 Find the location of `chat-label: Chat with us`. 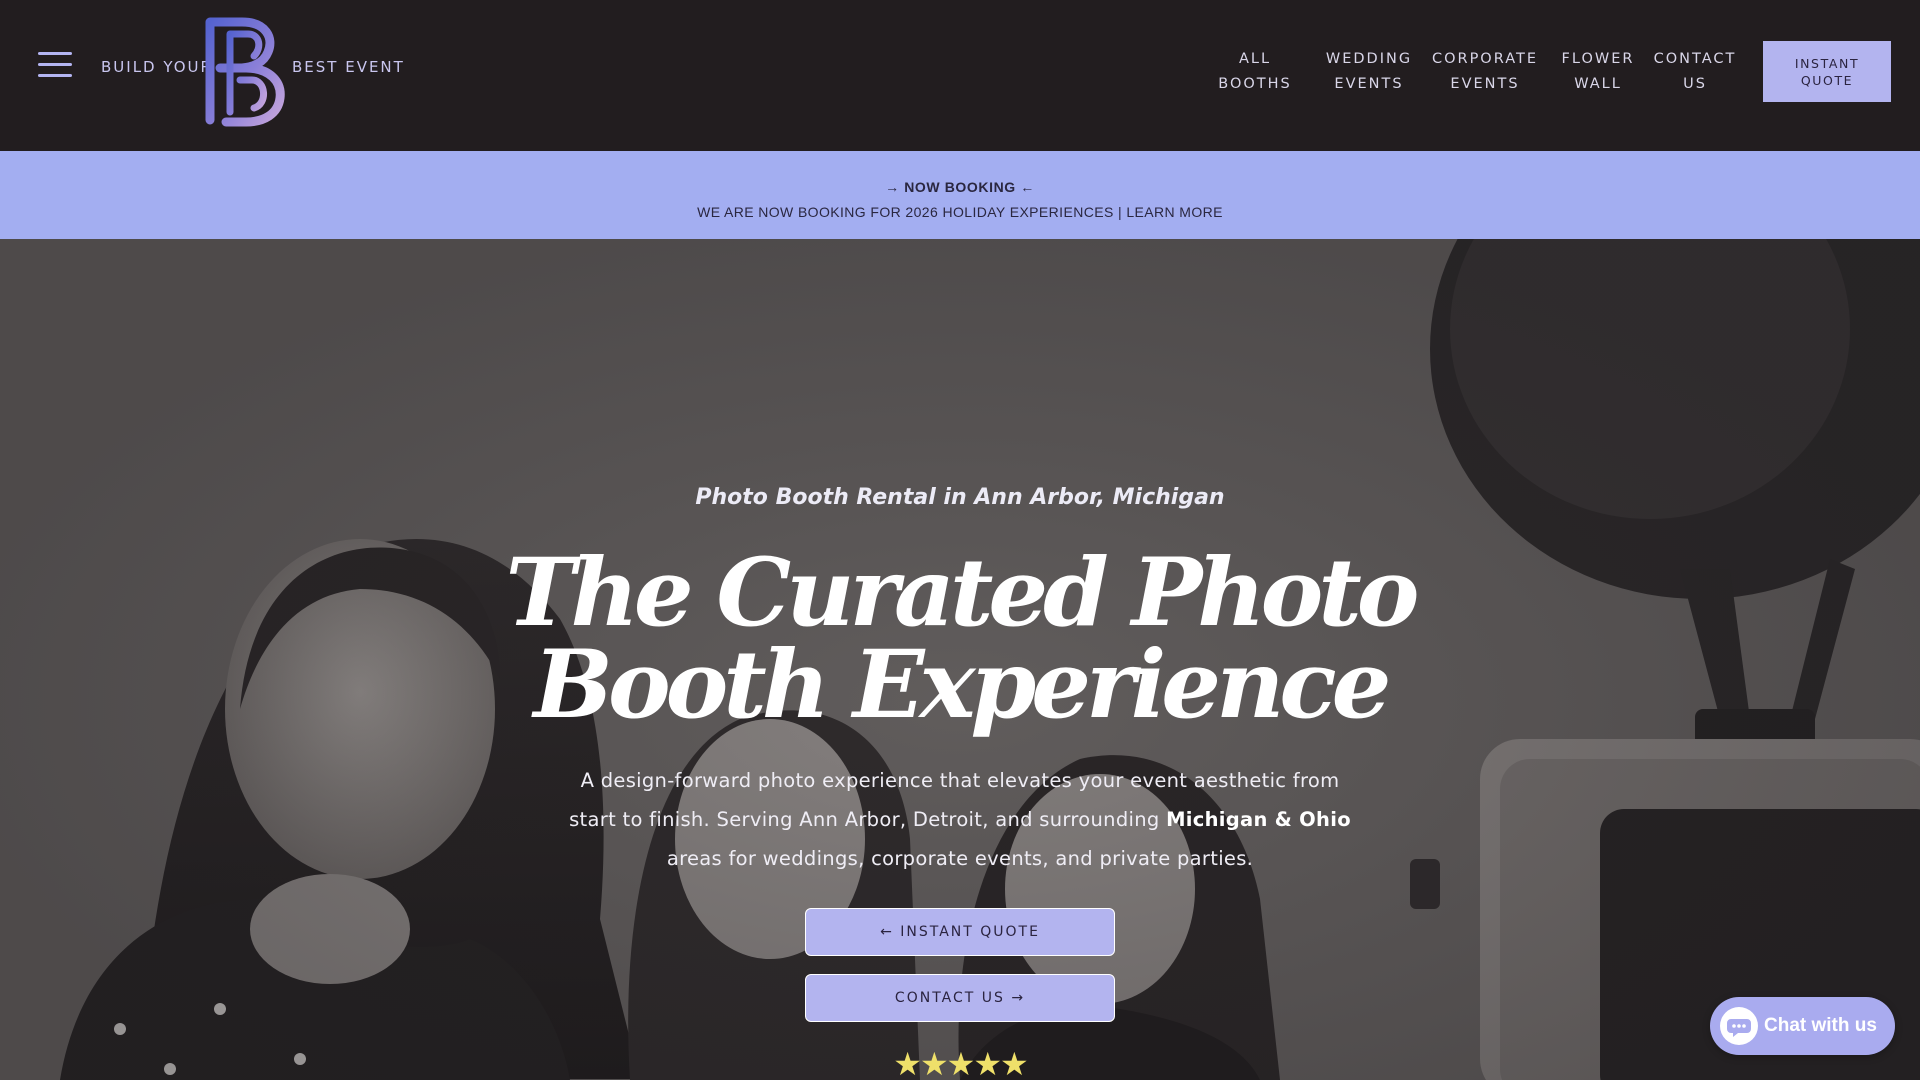

chat-label: Chat with us is located at coordinates (1820, 1025).